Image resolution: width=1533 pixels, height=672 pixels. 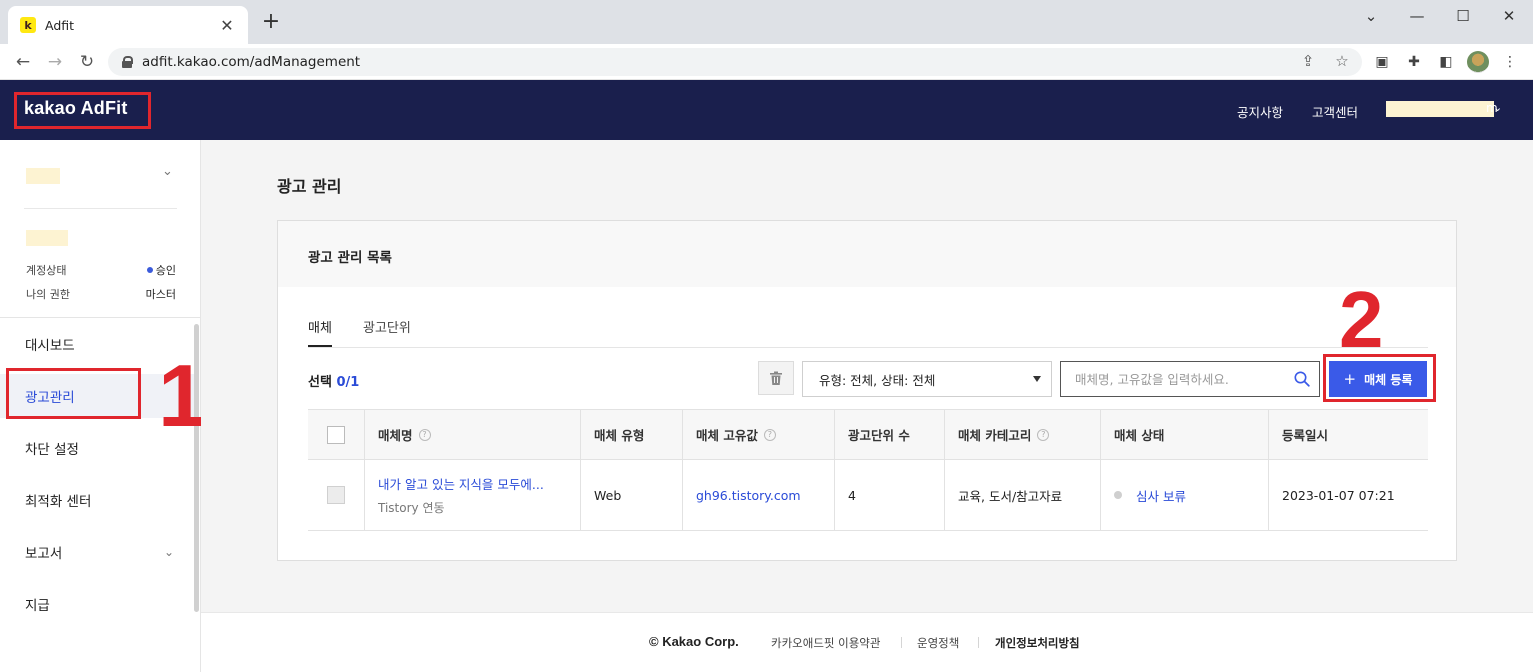 What do you see at coordinates (1161, 495) in the screenshot?
I see `status-link: 심사 보류` at bounding box center [1161, 495].